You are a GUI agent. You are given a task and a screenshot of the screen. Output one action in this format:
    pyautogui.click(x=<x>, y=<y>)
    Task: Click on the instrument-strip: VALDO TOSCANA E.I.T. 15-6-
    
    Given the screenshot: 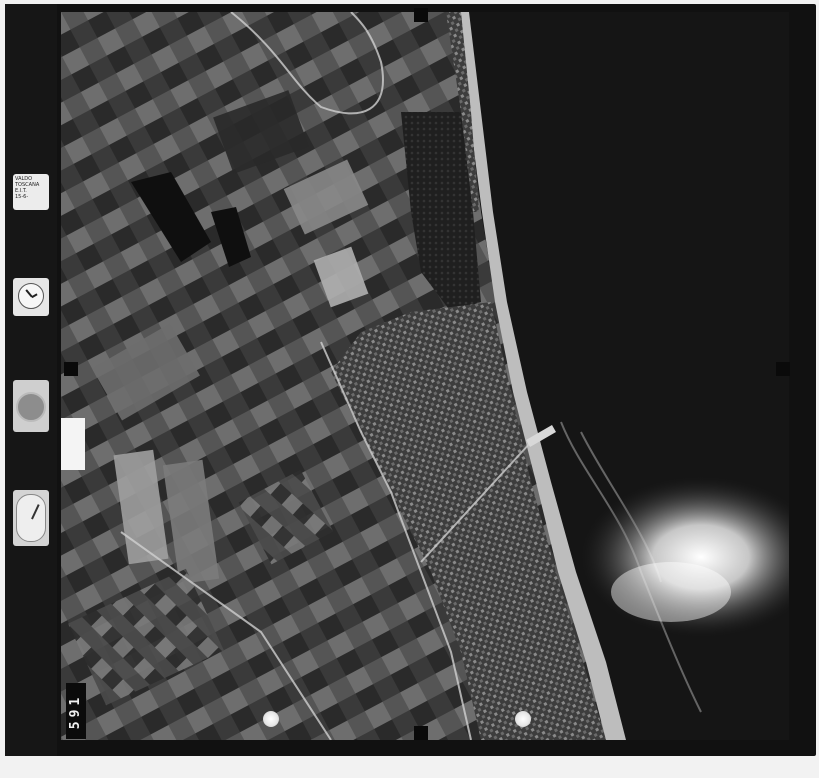 What is the action you would take?
    pyautogui.click(x=31, y=380)
    